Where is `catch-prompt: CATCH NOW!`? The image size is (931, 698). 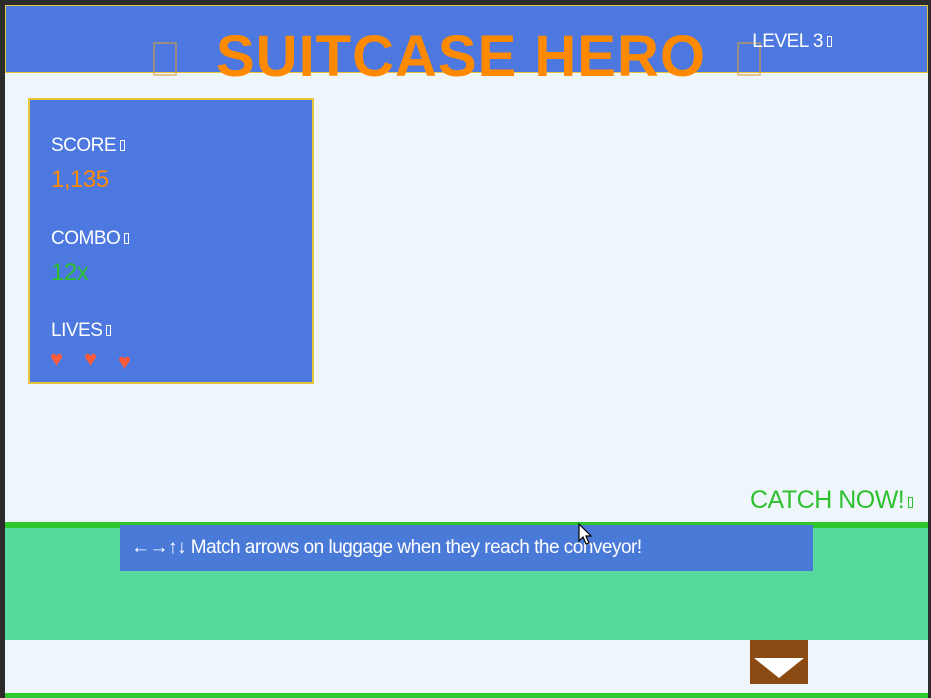 catch-prompt: CATCH NOW! is located at coordinates (832, 500).